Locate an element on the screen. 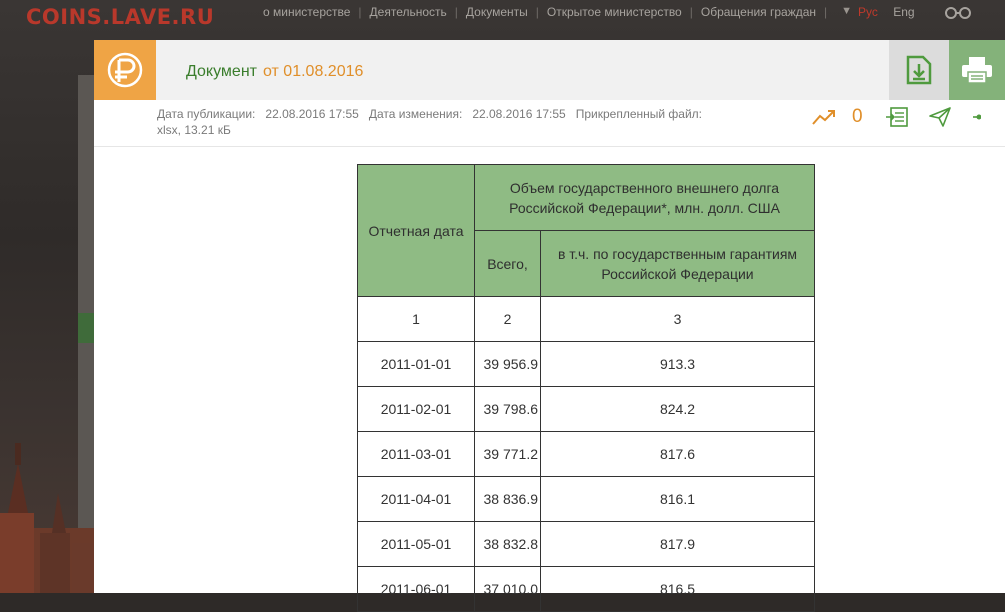  column-number: 3 is located at coordinates (677, 319).